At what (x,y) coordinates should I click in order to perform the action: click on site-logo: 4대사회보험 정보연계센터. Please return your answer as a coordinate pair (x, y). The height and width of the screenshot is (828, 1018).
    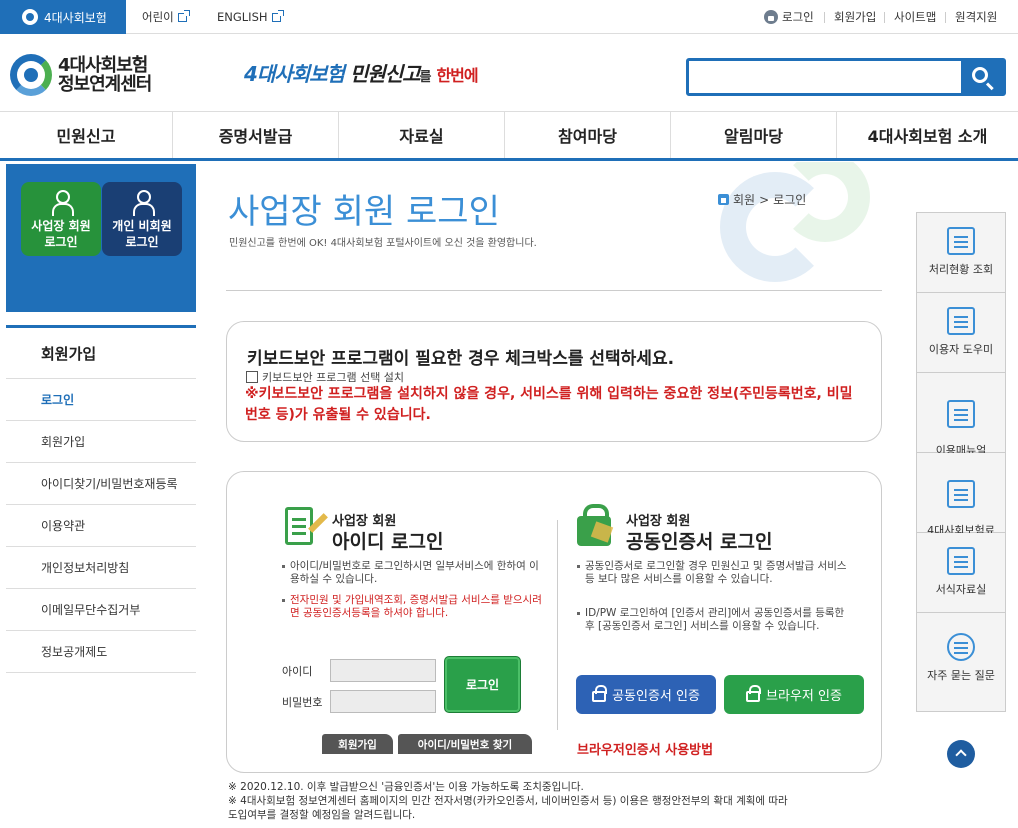
    Looking at the image, I should click on (81, 75).